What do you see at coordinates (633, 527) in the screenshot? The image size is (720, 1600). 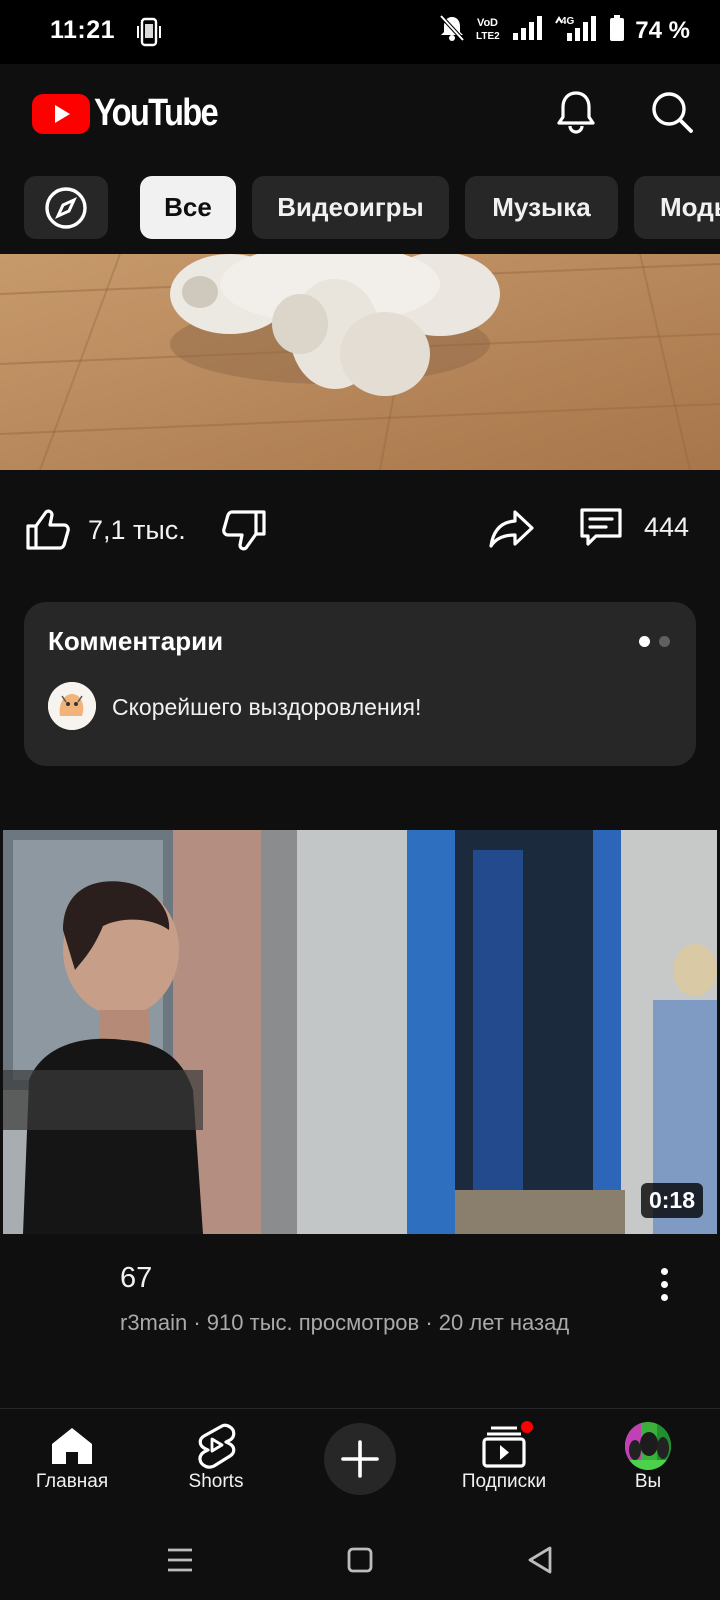 I see `comments-button: 444` at bounding box center [633, 527].